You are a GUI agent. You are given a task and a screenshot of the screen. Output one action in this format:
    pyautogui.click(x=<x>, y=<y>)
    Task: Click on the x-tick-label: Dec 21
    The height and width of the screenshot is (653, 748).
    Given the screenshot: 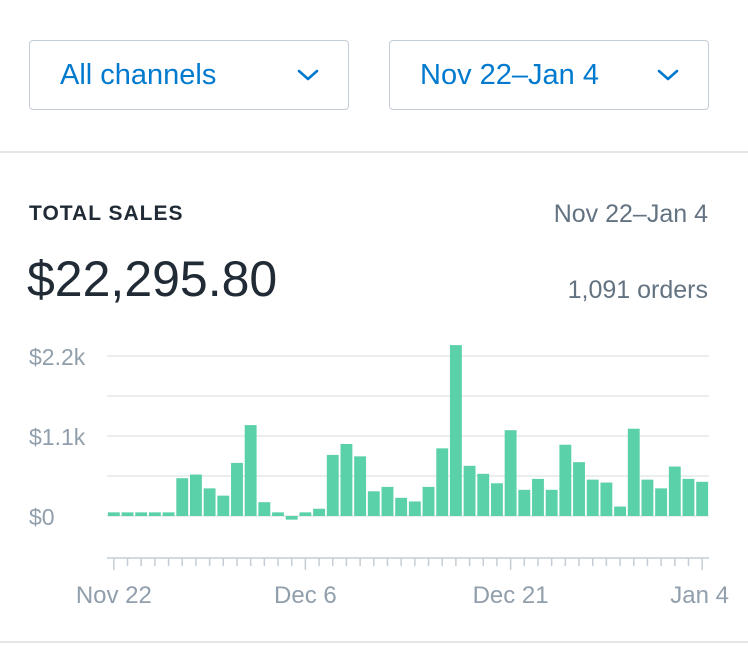 What is the action you would take?
    pyautogui.click(x=511, y=595)
    